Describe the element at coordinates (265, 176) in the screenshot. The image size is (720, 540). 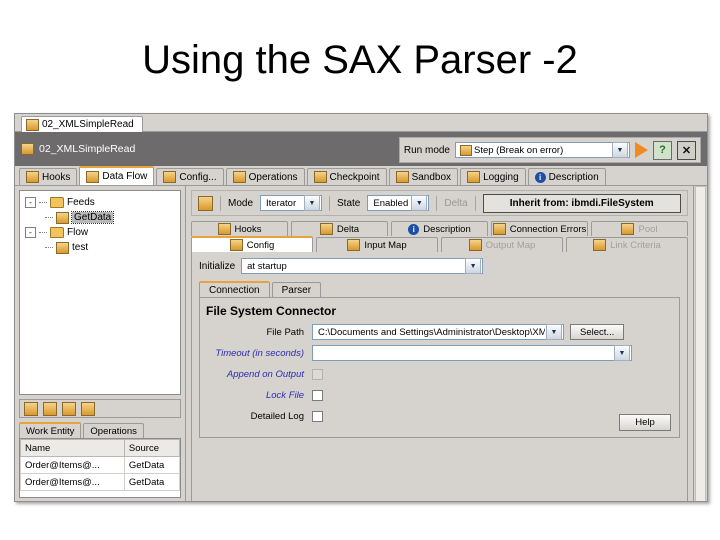
I see `tab-operations: Operations` at that location.